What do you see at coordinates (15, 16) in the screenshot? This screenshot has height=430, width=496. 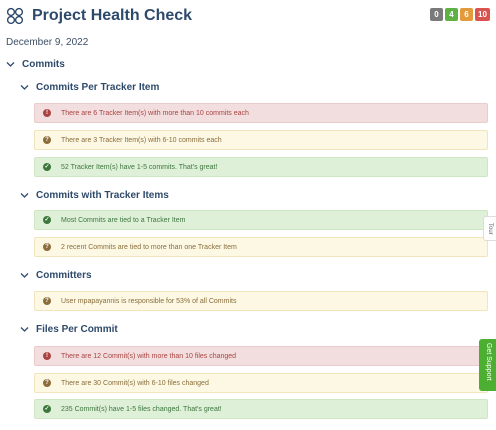 I see `health-check-icon` at bounding box center [15, 16].